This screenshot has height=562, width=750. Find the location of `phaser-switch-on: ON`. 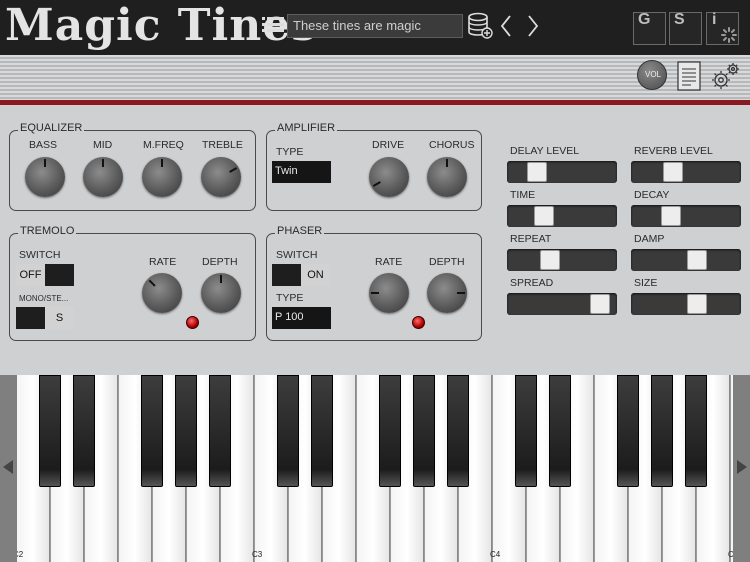

phaser-switch-on: ON is located at coordinates (315, 275).